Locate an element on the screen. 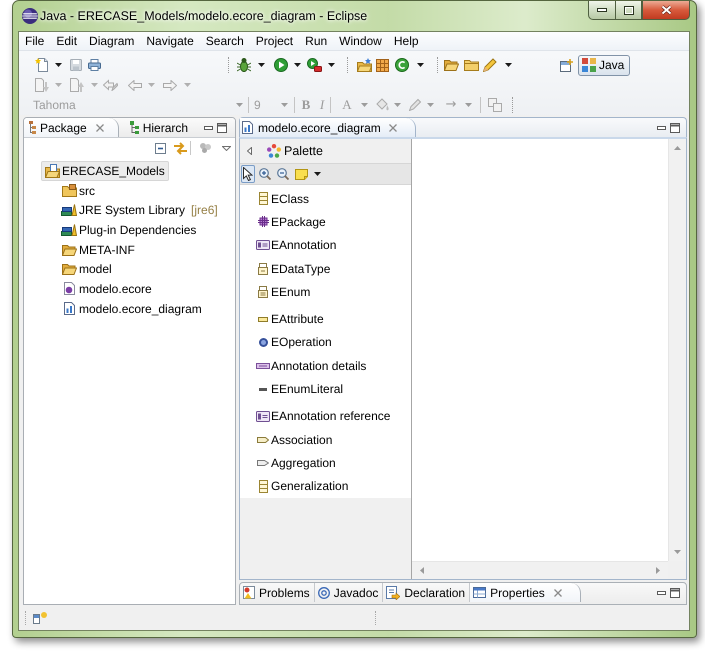 This screenshot has height=656, width=705. open-folder-icon is located at coordinates (451, 65).